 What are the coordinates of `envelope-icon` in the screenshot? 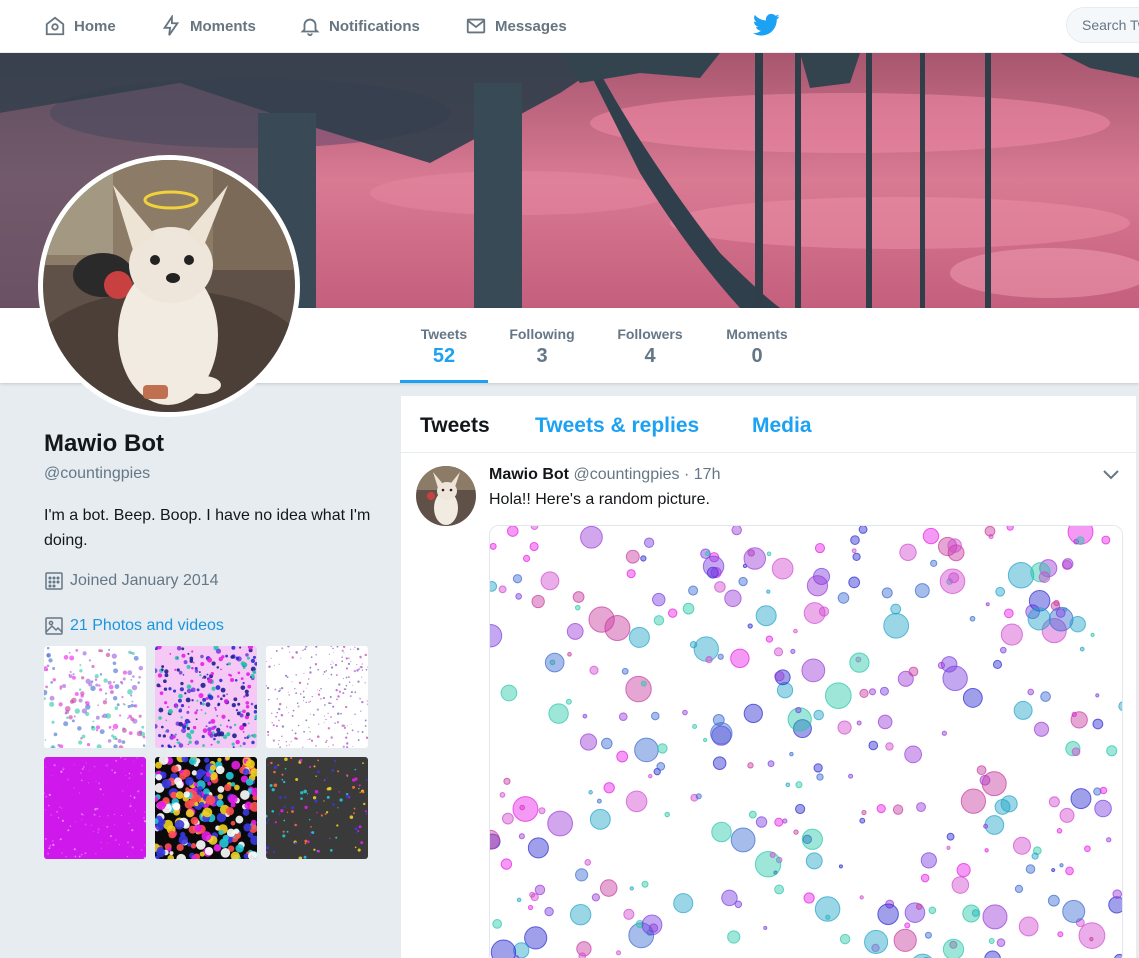 It's located at (476, 26).